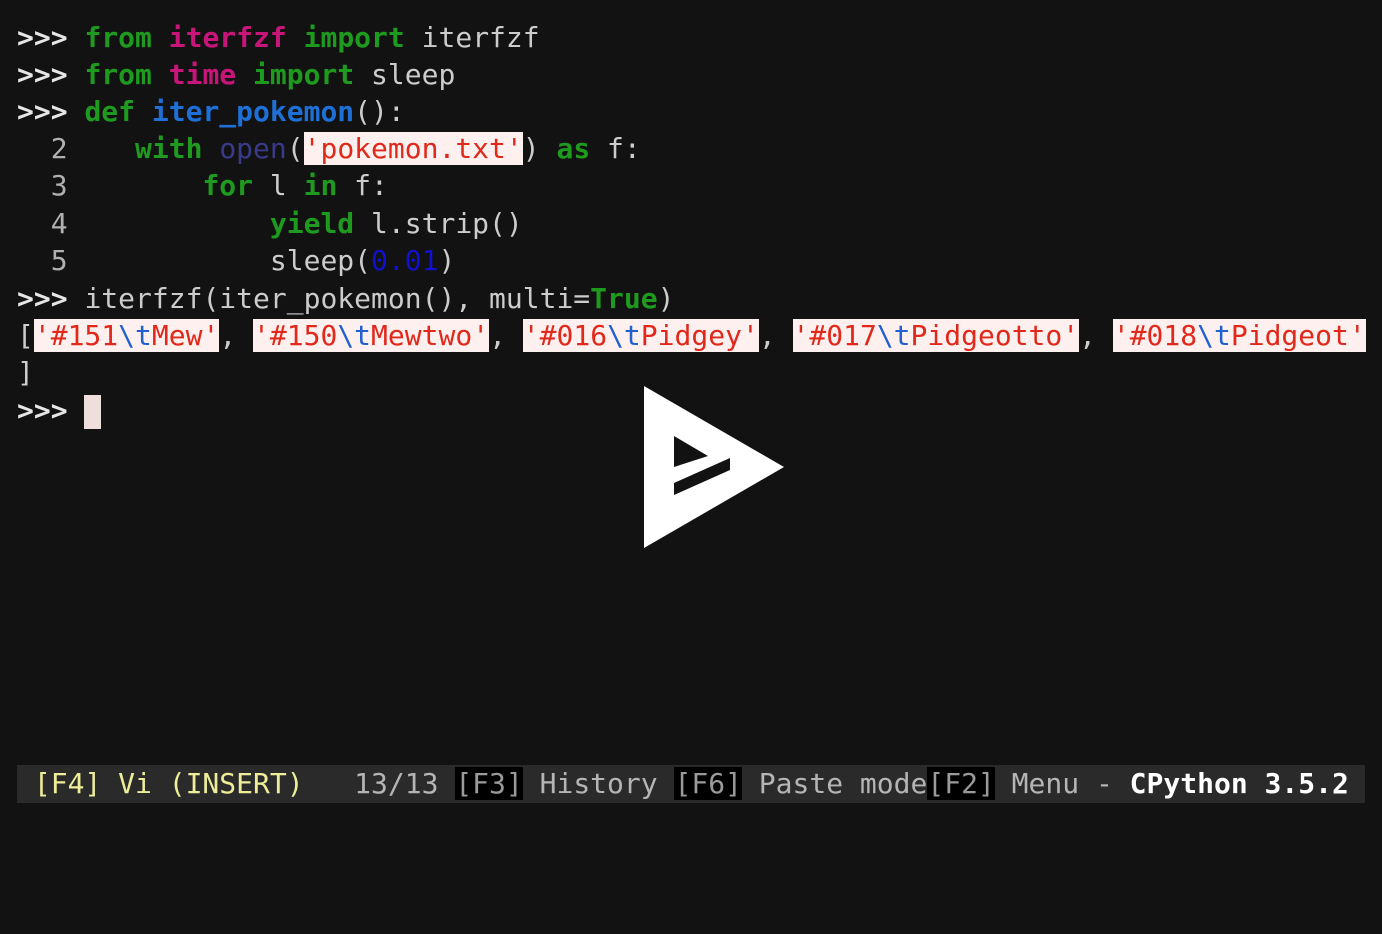 Image resolution: width=1382 pixels, height=934 pixels. Describe the element at coordinates (126, 335) in the screenshot. I see `output-item: '#151\tMew'` at that location.